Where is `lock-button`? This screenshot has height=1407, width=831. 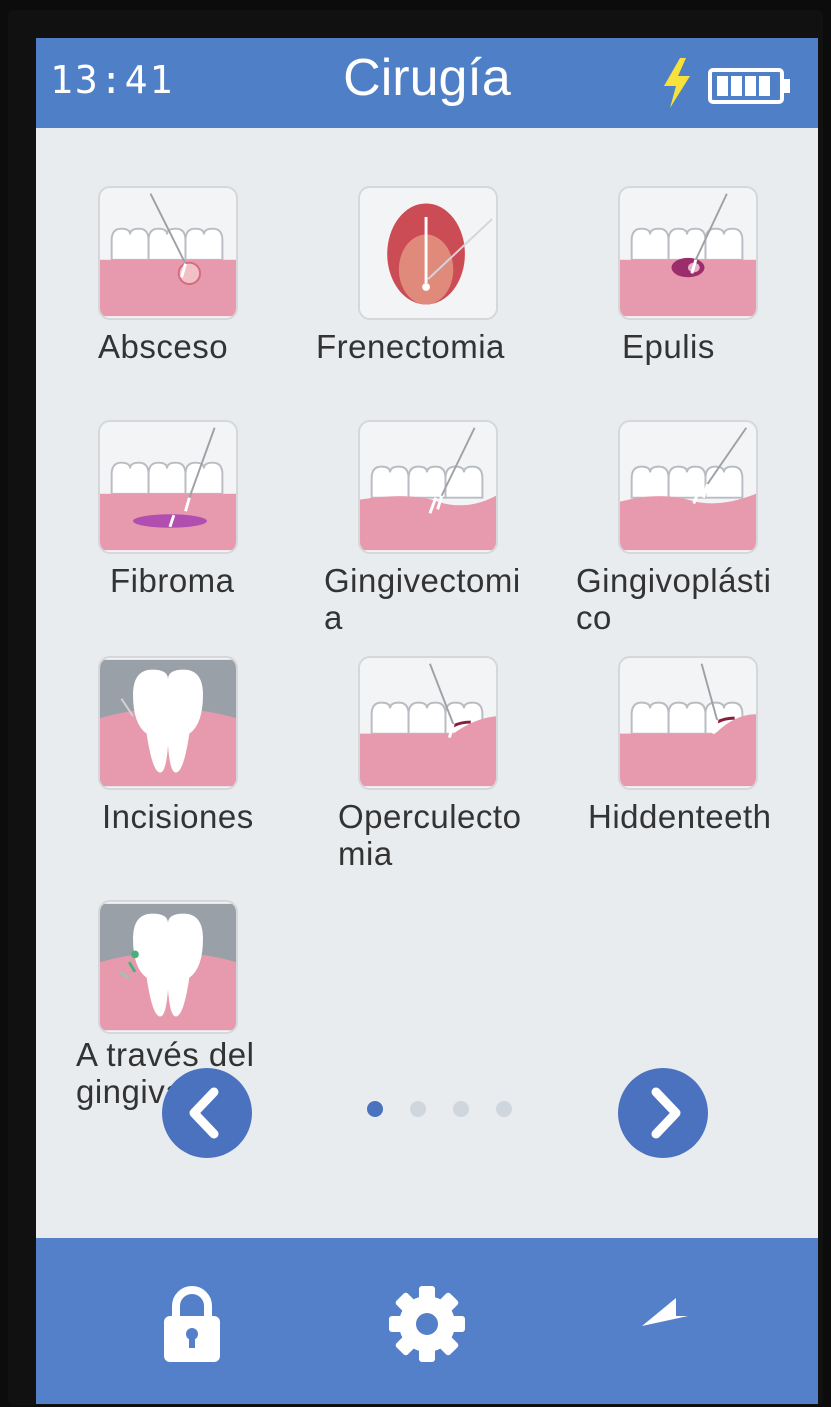
lock-button is located at coordinates (192, 1322).